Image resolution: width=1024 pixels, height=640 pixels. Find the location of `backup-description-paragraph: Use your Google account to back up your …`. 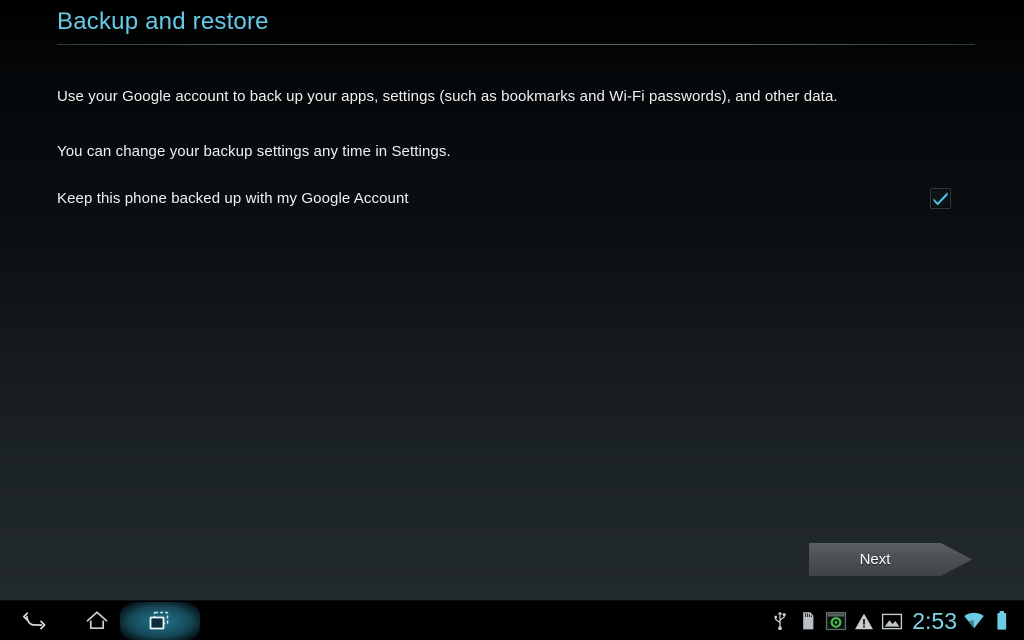

backup-description-paragraph: Use your Google account to back up your … is located at coordinates (447, 96).